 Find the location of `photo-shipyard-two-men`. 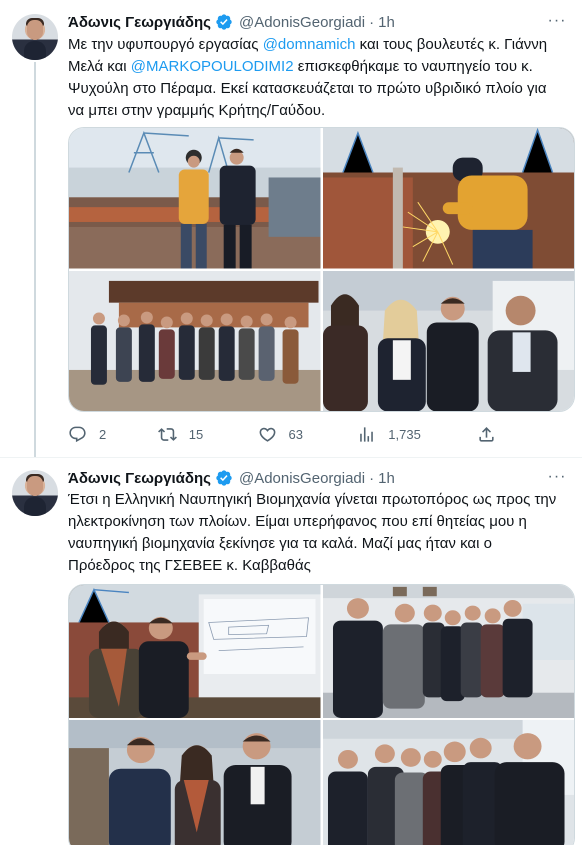

photo-shipyard-two-men is located at coordinates (195, 198).